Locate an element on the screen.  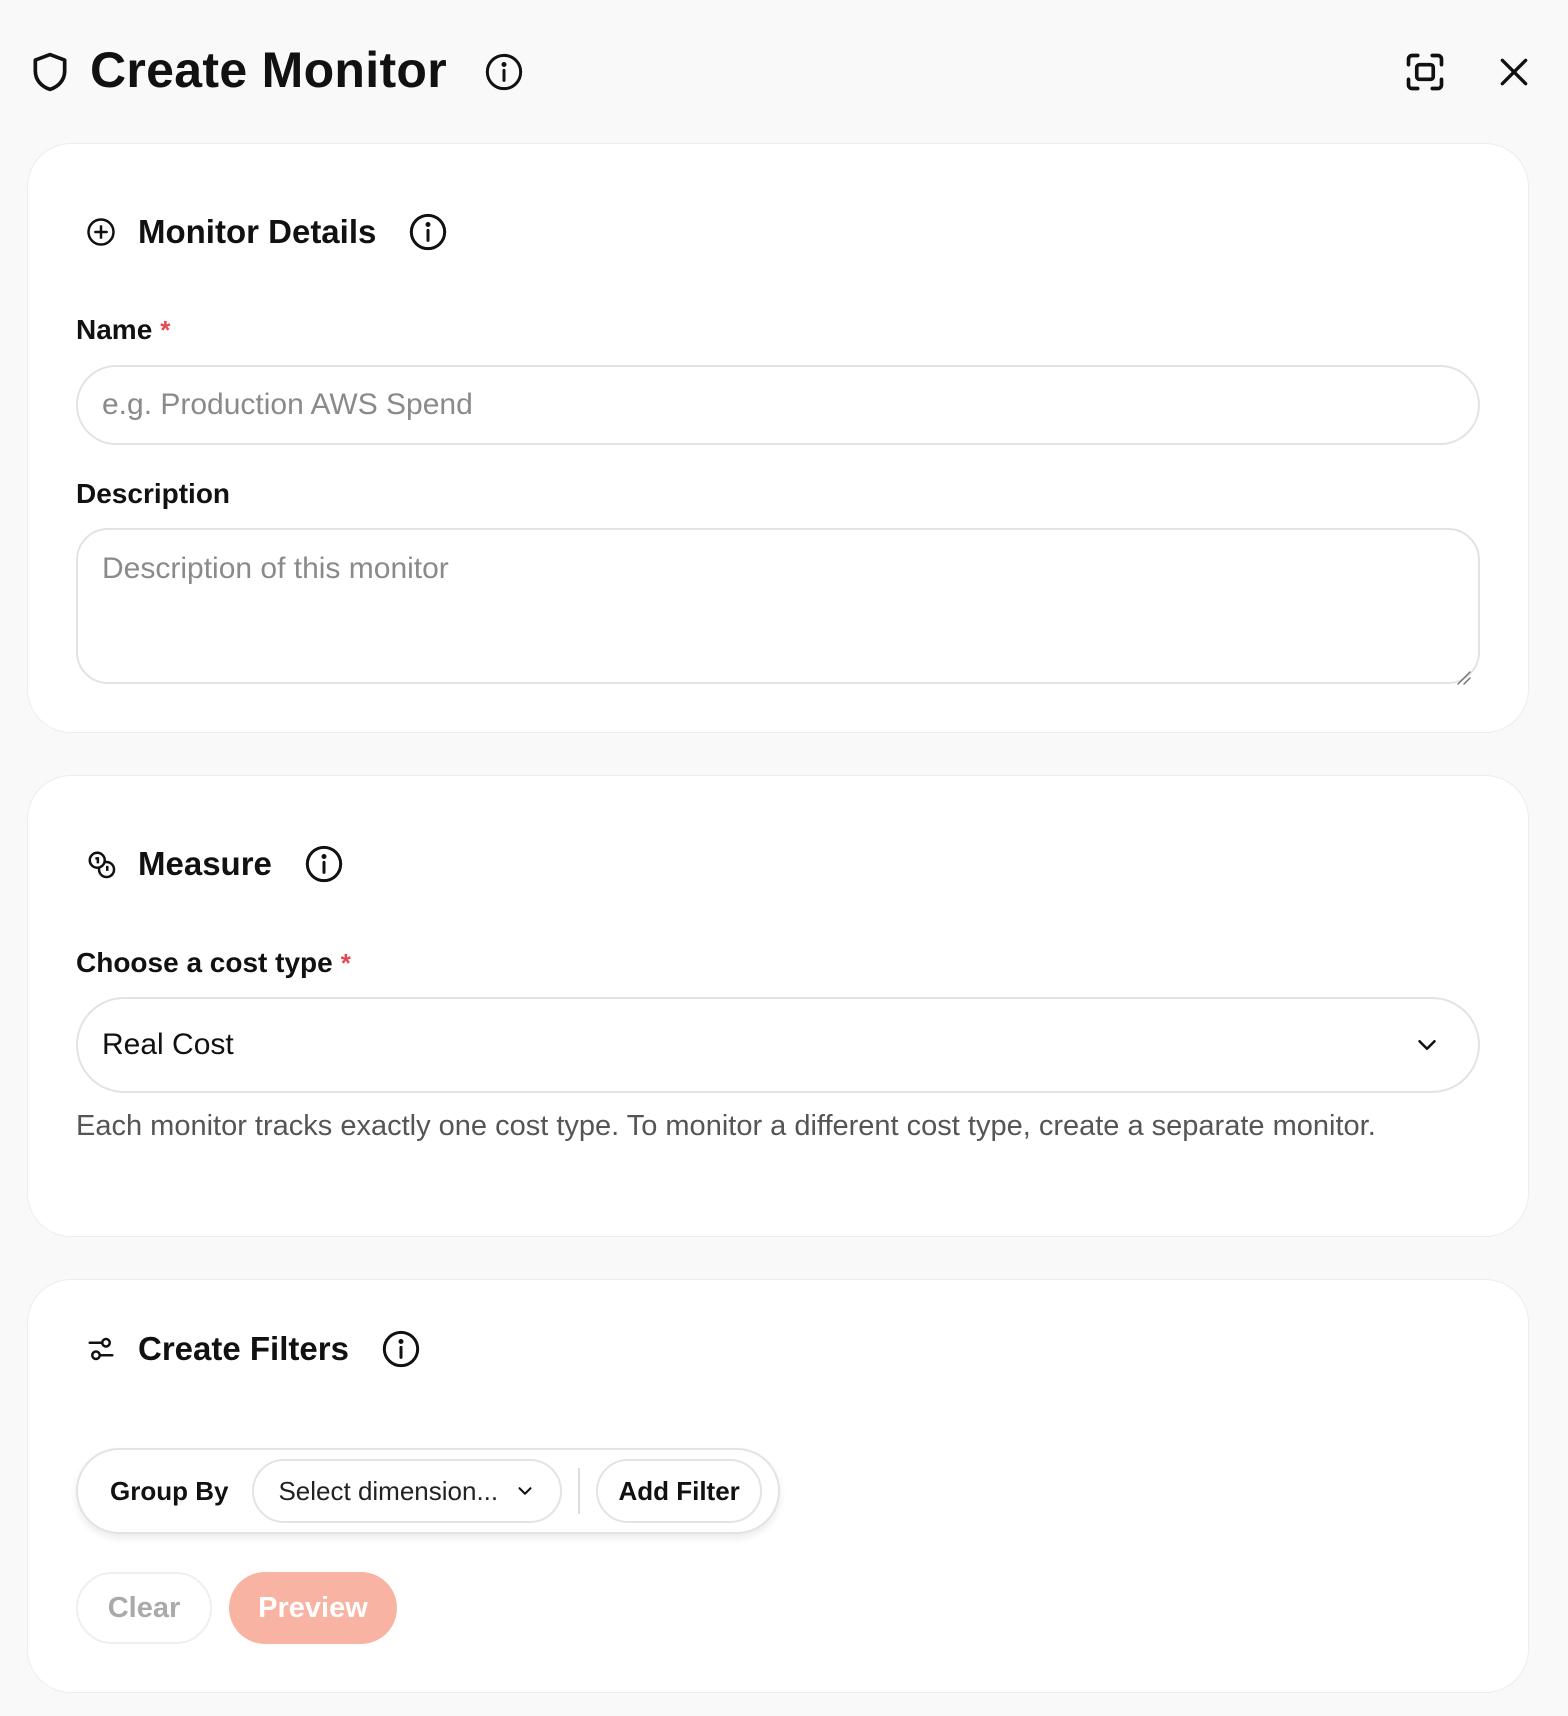
filter-toolbar: Group By Select dimension... Add Filter is located at coordinates (428, 1491).